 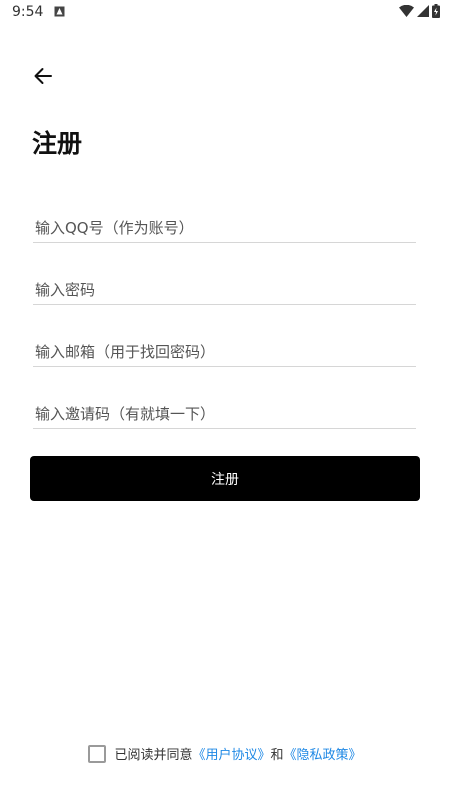 I want to click on signal-icon, so click(x=423, y=11).